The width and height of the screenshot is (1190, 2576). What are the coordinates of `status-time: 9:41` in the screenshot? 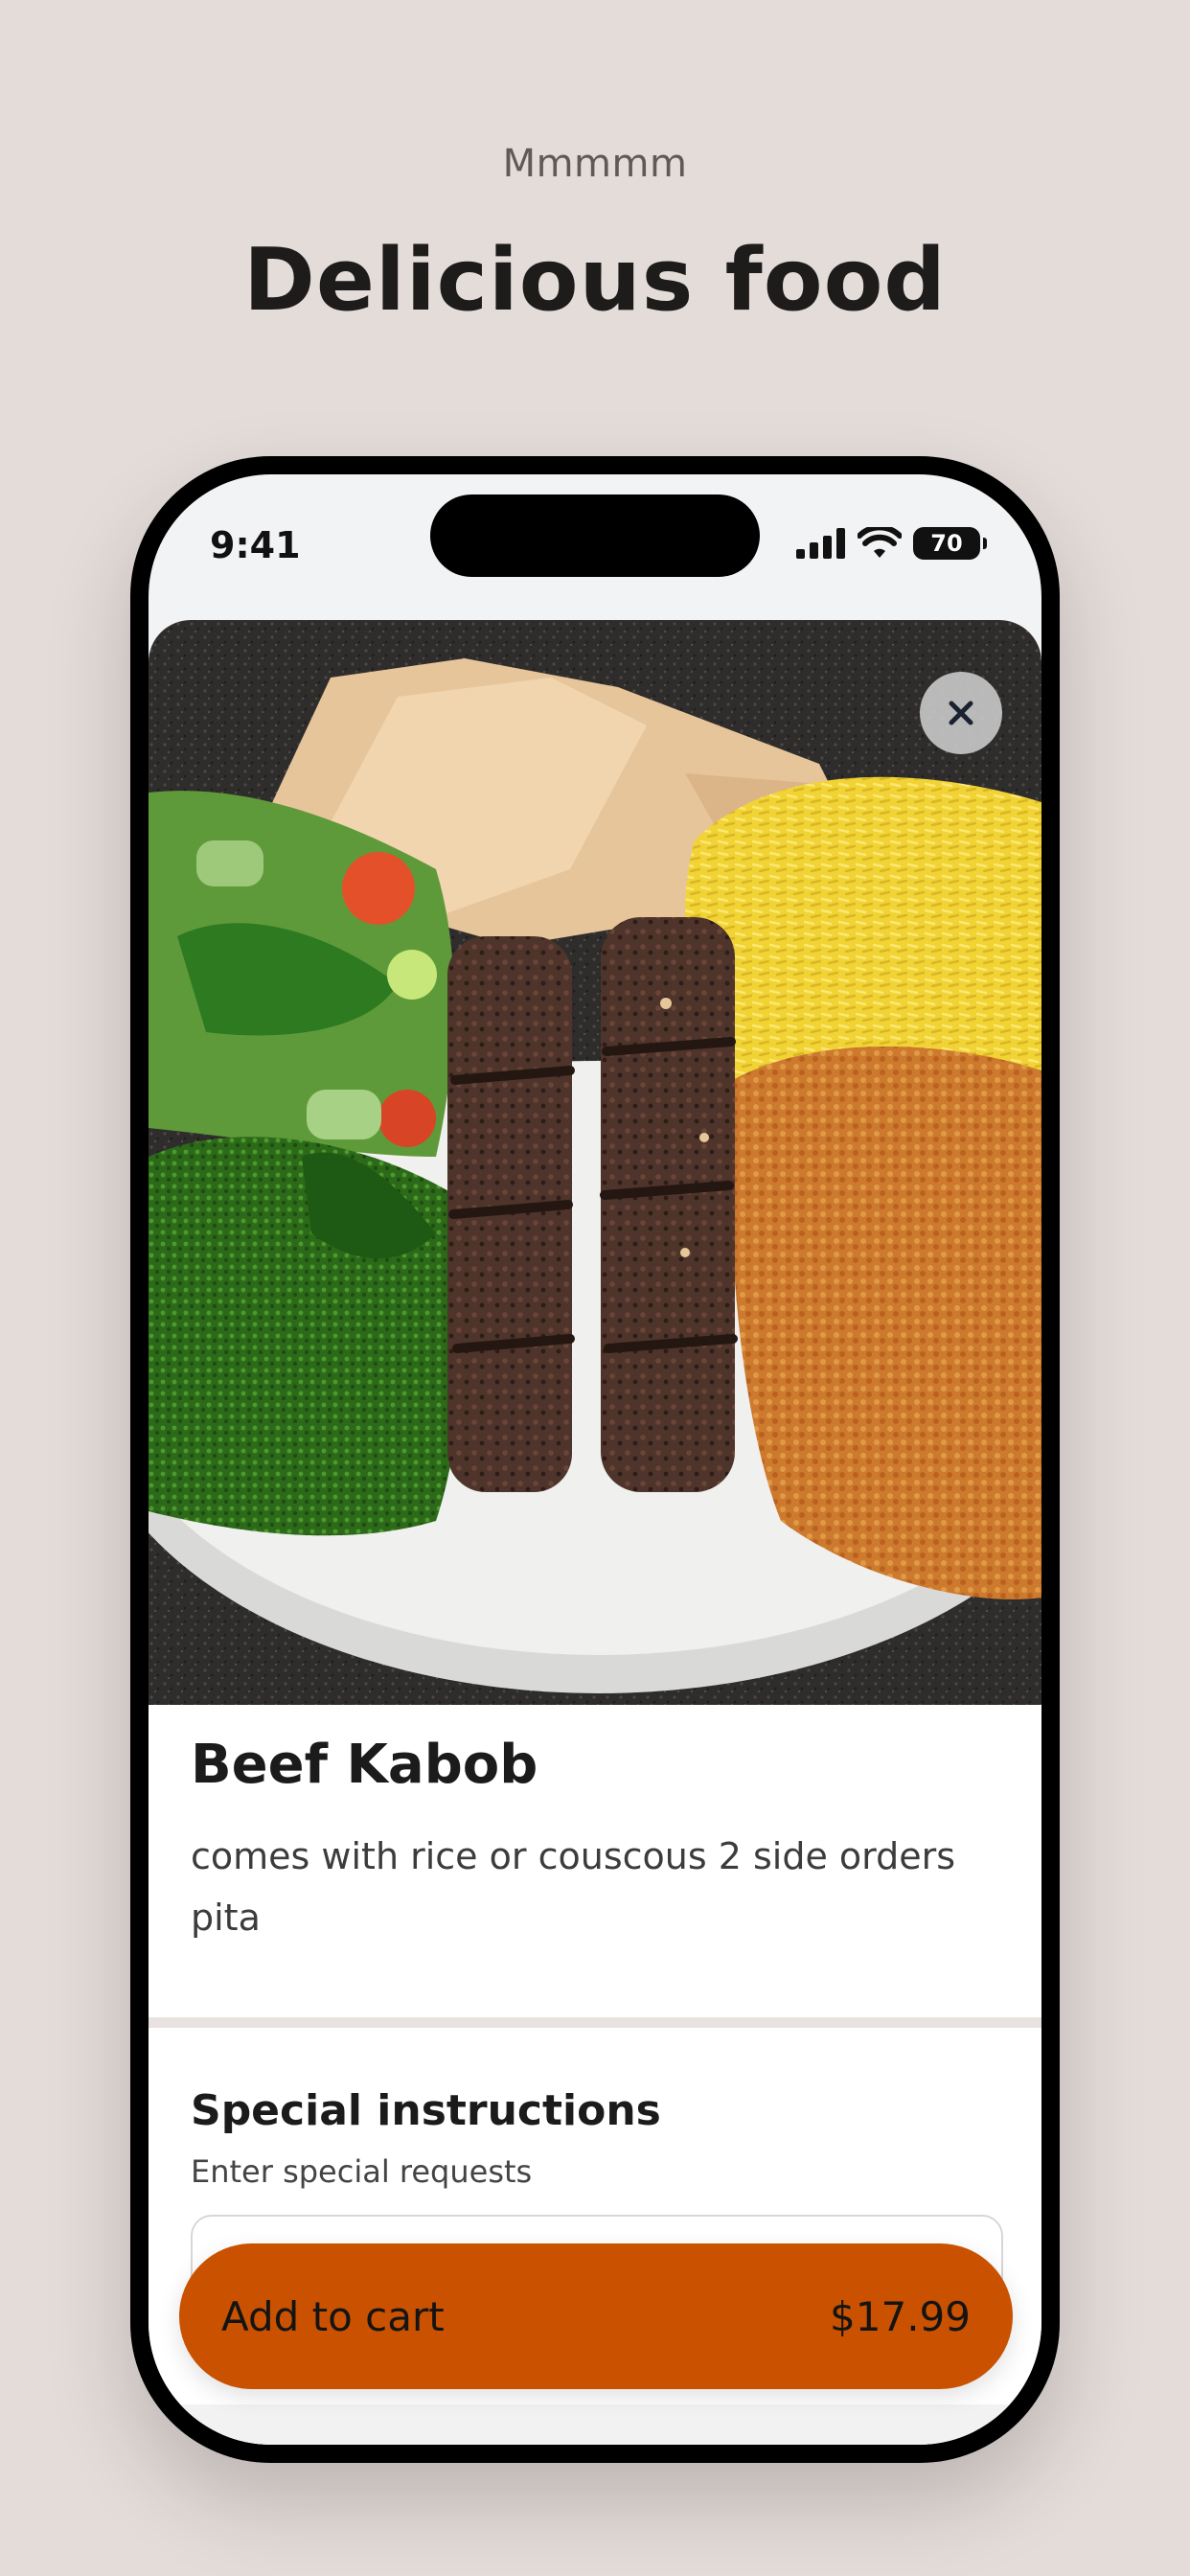 It's located at (256, 545).